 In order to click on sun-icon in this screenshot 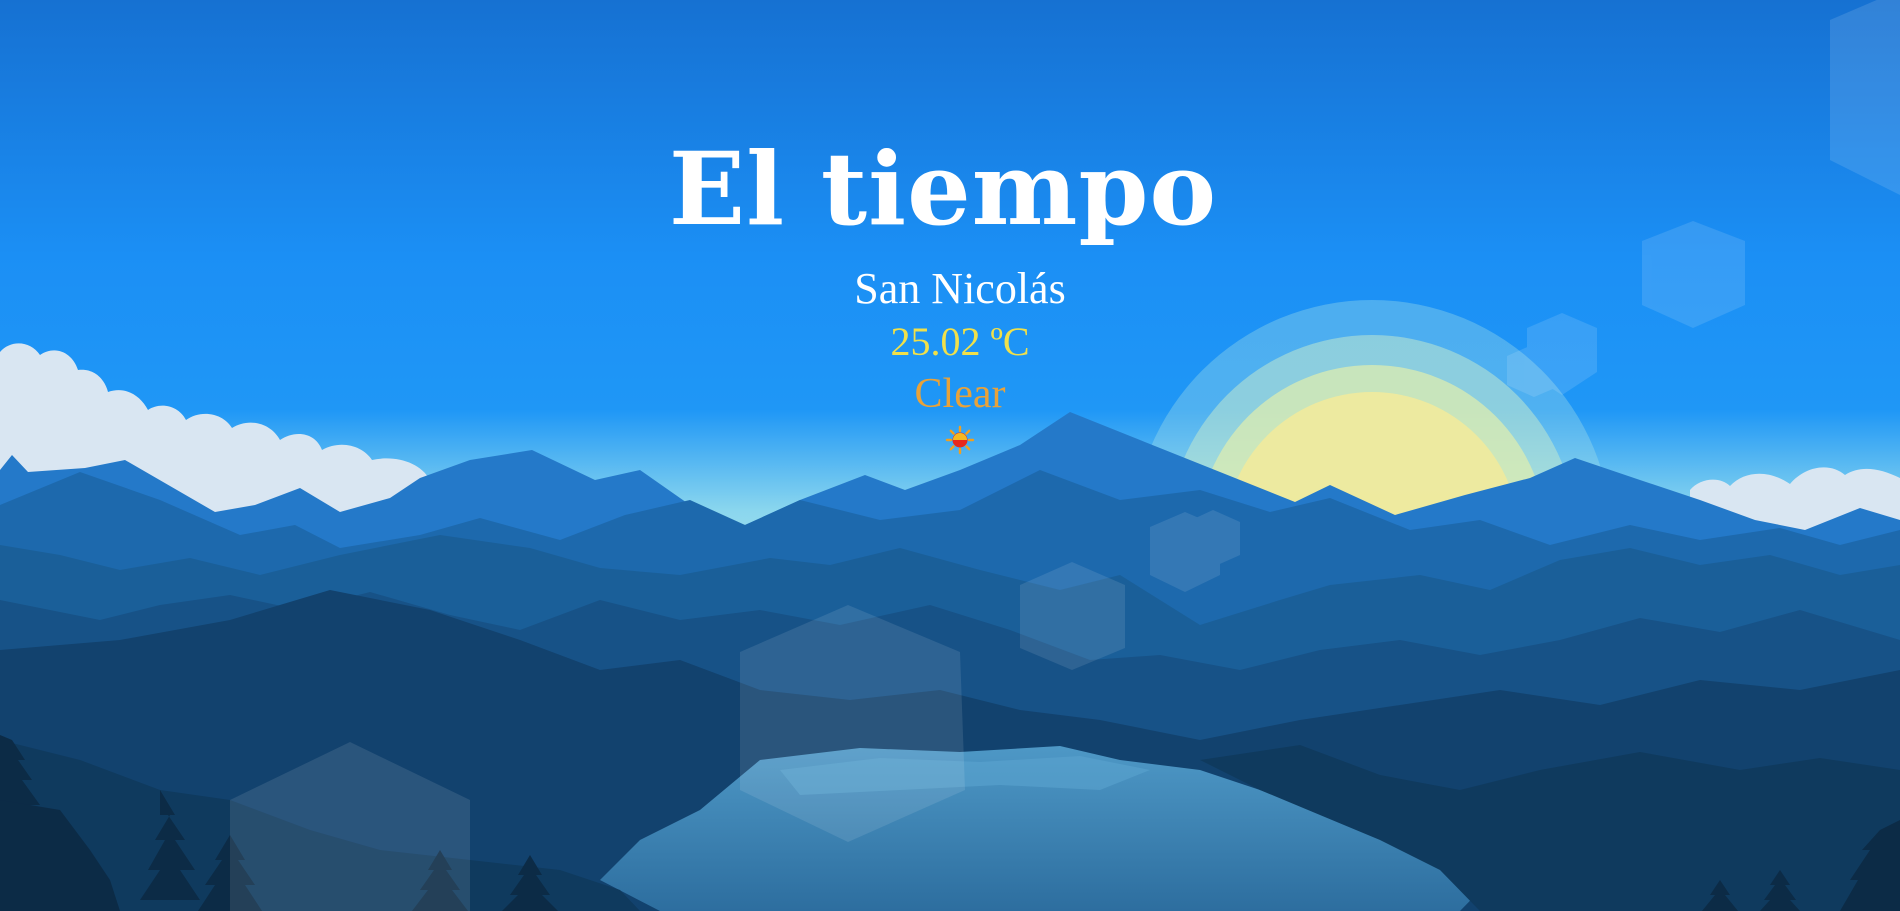, I will do `click(960, 442)`.